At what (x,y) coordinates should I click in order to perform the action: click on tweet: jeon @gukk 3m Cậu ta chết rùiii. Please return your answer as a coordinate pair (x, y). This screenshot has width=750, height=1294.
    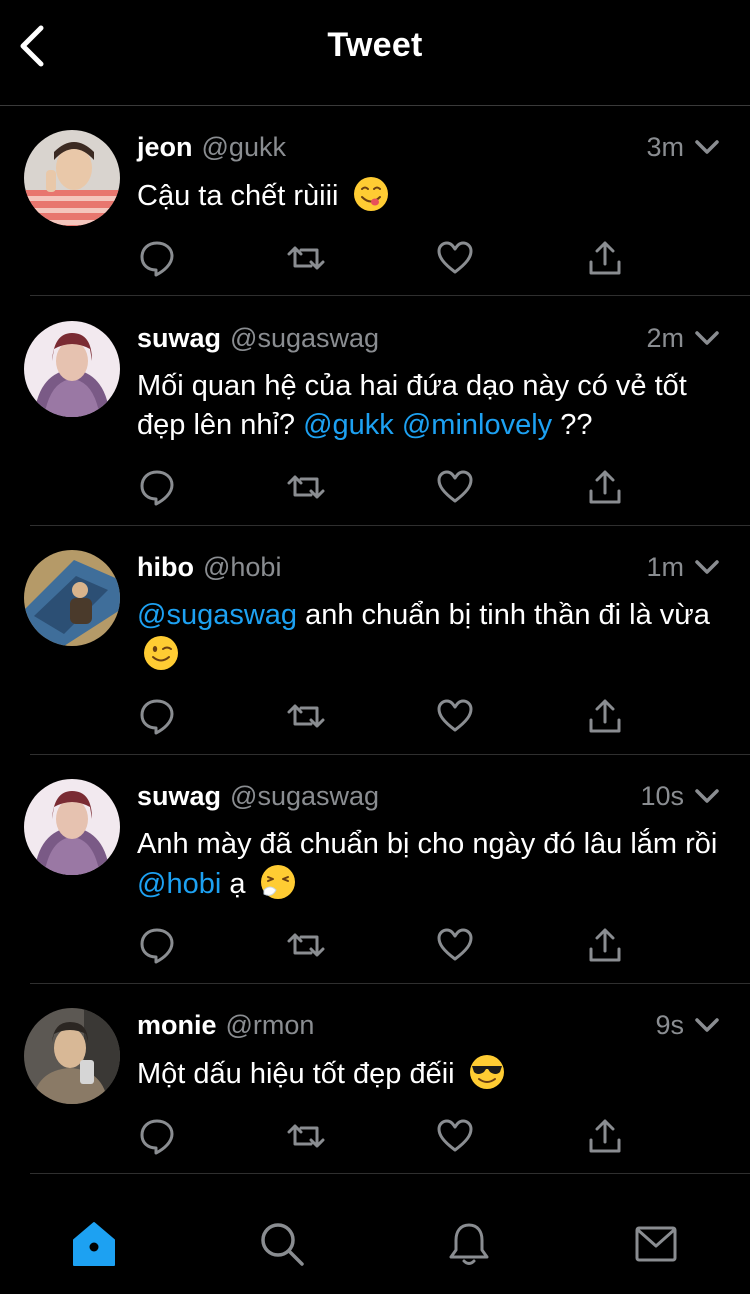
    Looking at the image, I should click on (375, 201).